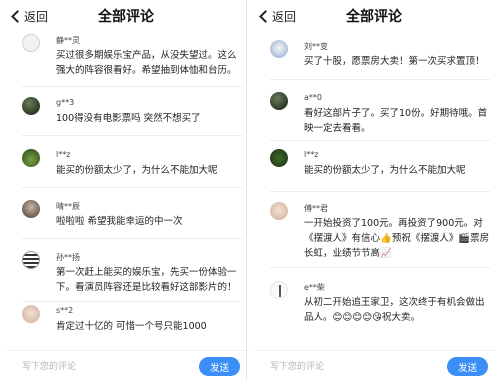 The width and height of the screenshot is (500, 381). What do you see at coordinates (31, 260) in the screenshot?
I see `qr-pattern-avatar` at bounding box center [31, 260].